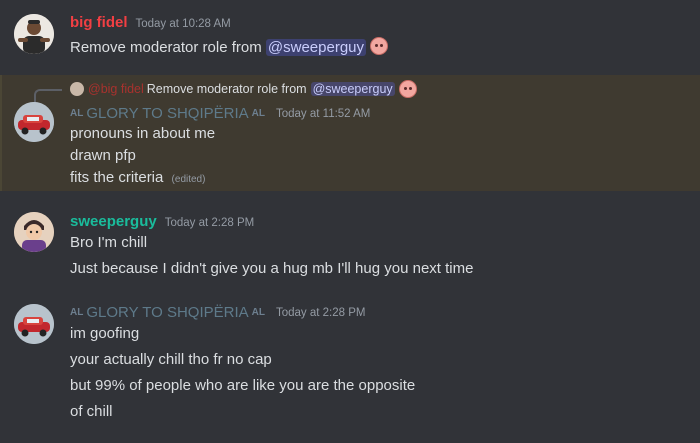  What do you see at coordinates (105, 333) in the screenshot?
I see `message-line: im goofing` at bounding box center [105, 333].